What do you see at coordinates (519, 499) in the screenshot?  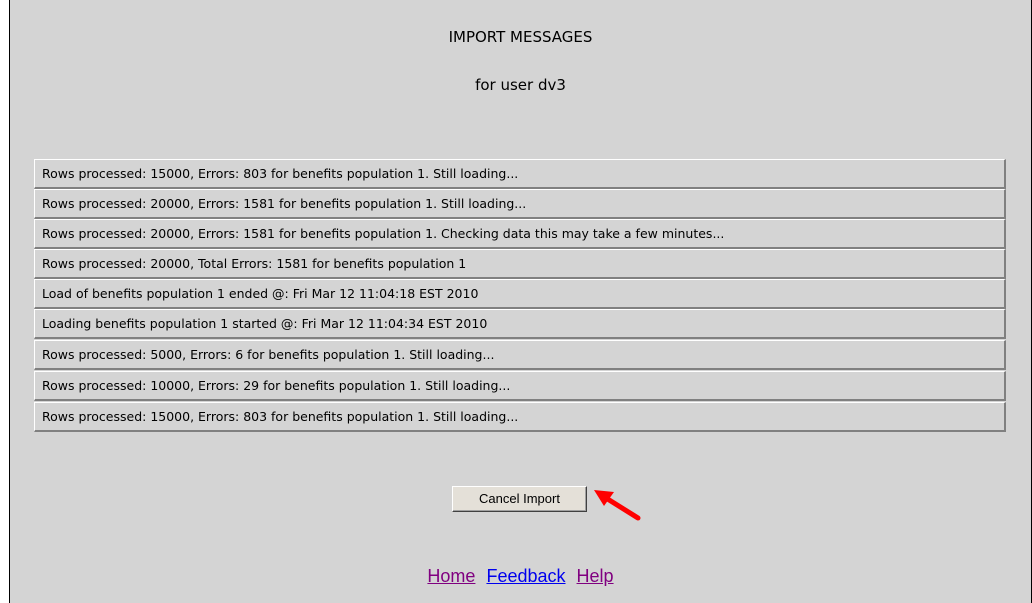 I see `cancel-import-button: Cancel Import` at bounding box center [519, 499].